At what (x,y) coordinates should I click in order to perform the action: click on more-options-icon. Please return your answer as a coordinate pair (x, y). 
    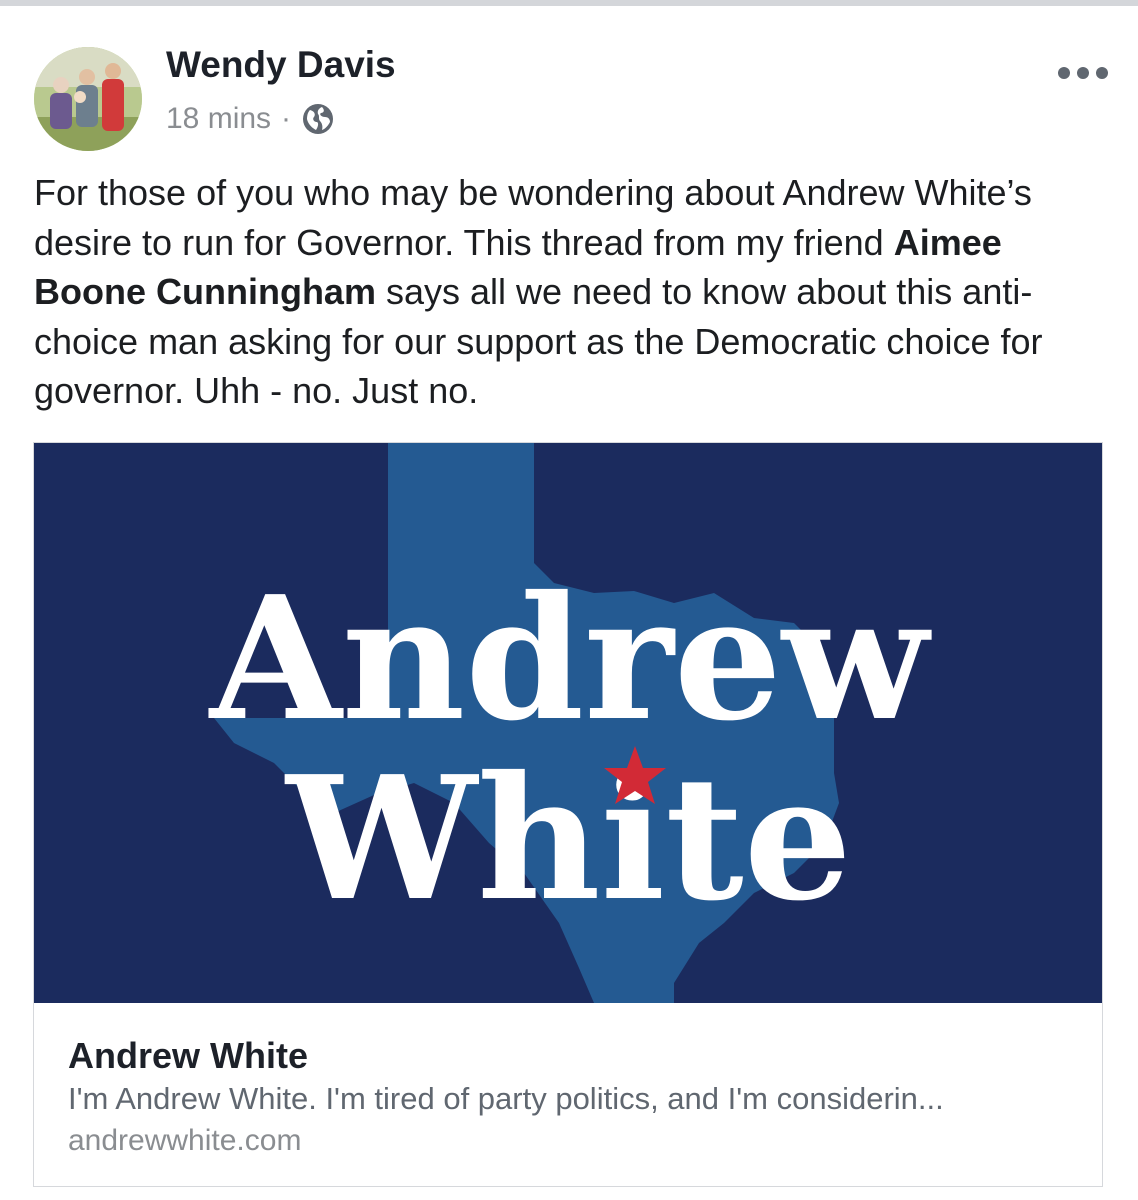
    Looking at the image, I should click on (1083, 73).